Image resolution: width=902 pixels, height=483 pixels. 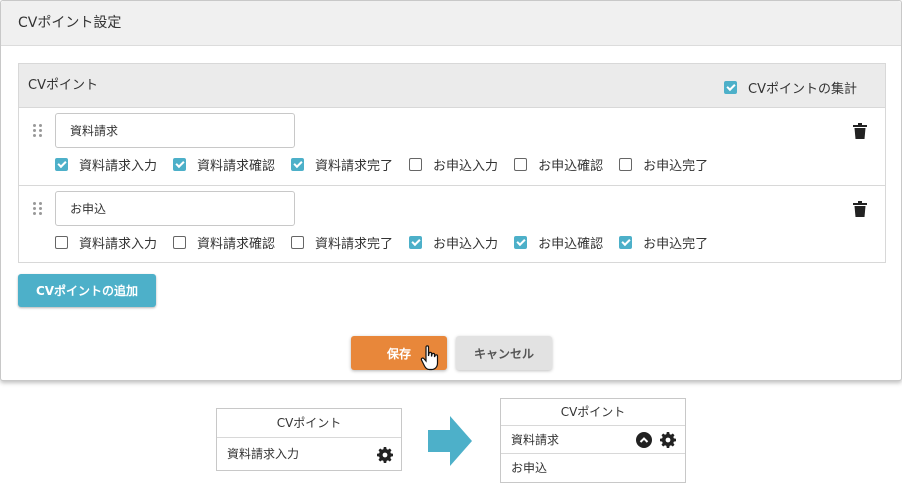 I want to click on modal-title: CVポイント設定, so click(x=451, y=23).